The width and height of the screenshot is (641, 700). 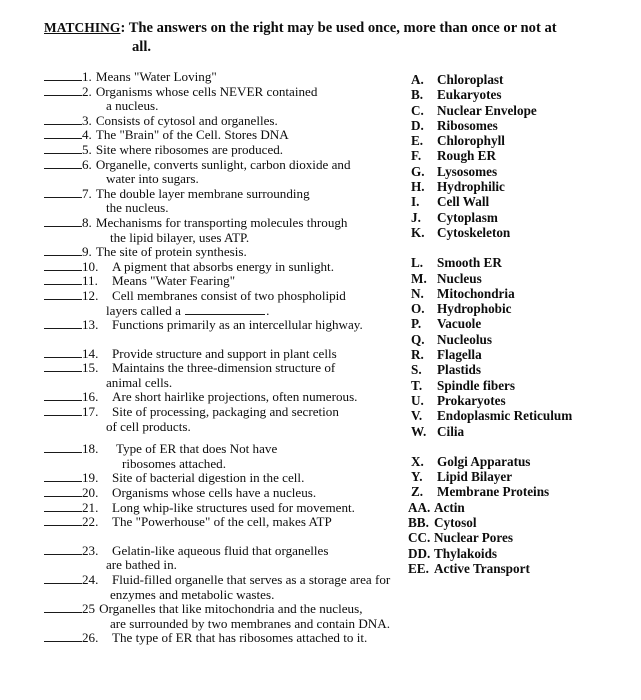 I want to click on question-text: Organisms whose cells NEVER contained, so click(x=206, y=91).